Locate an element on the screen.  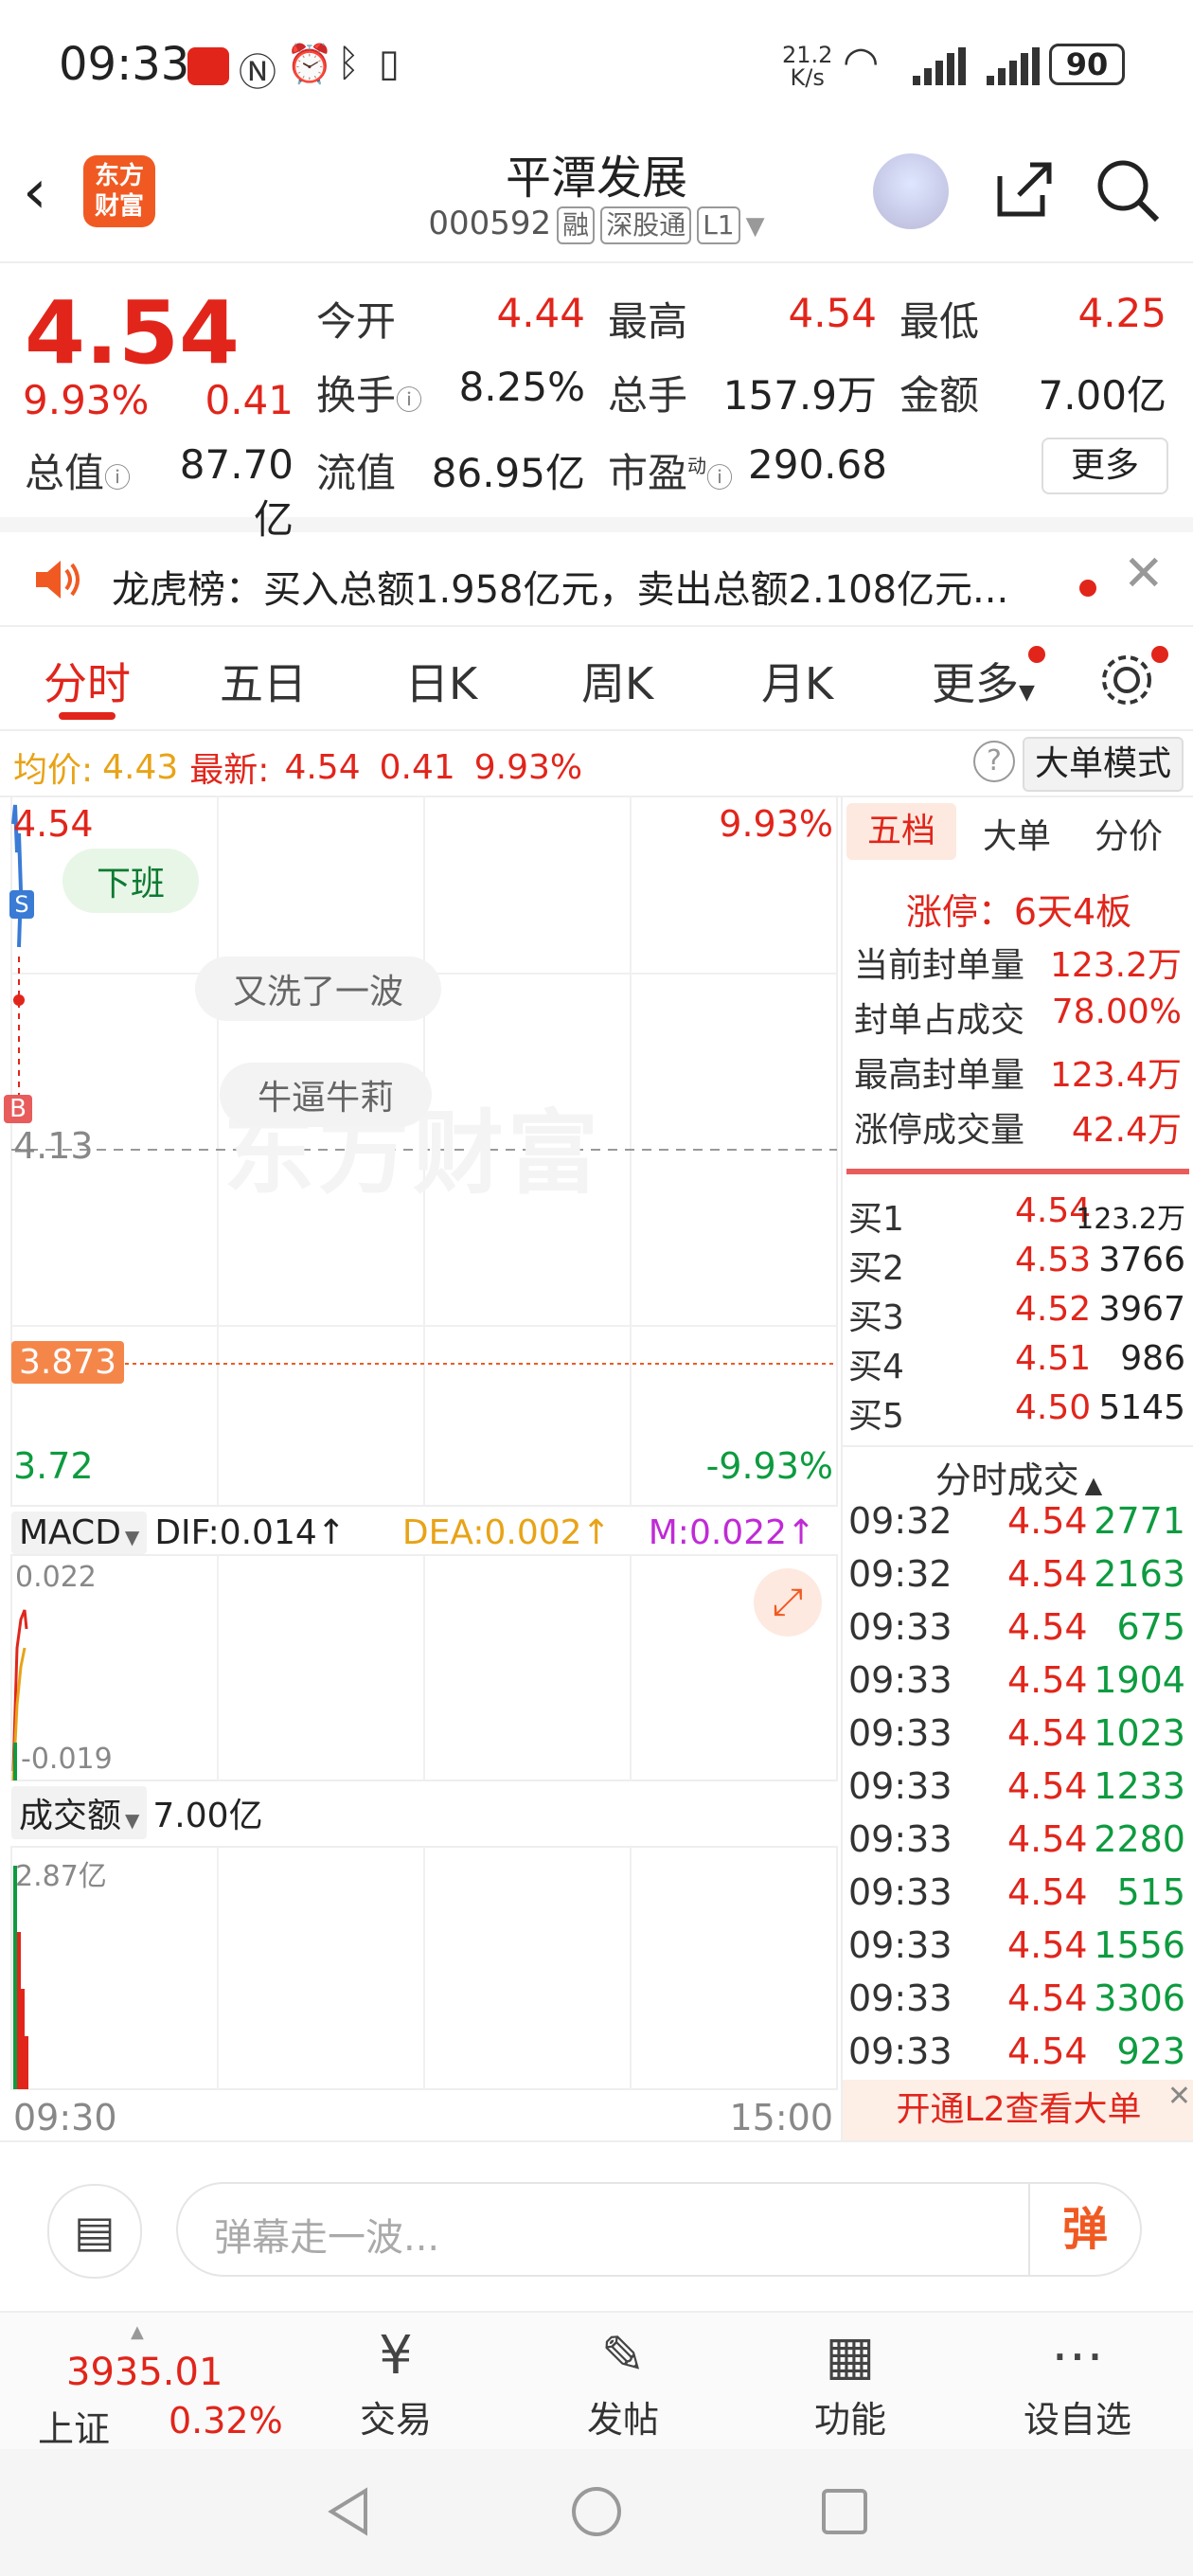
volume-selector: 成交额 ▼ is located at coordinates (79, 1812).